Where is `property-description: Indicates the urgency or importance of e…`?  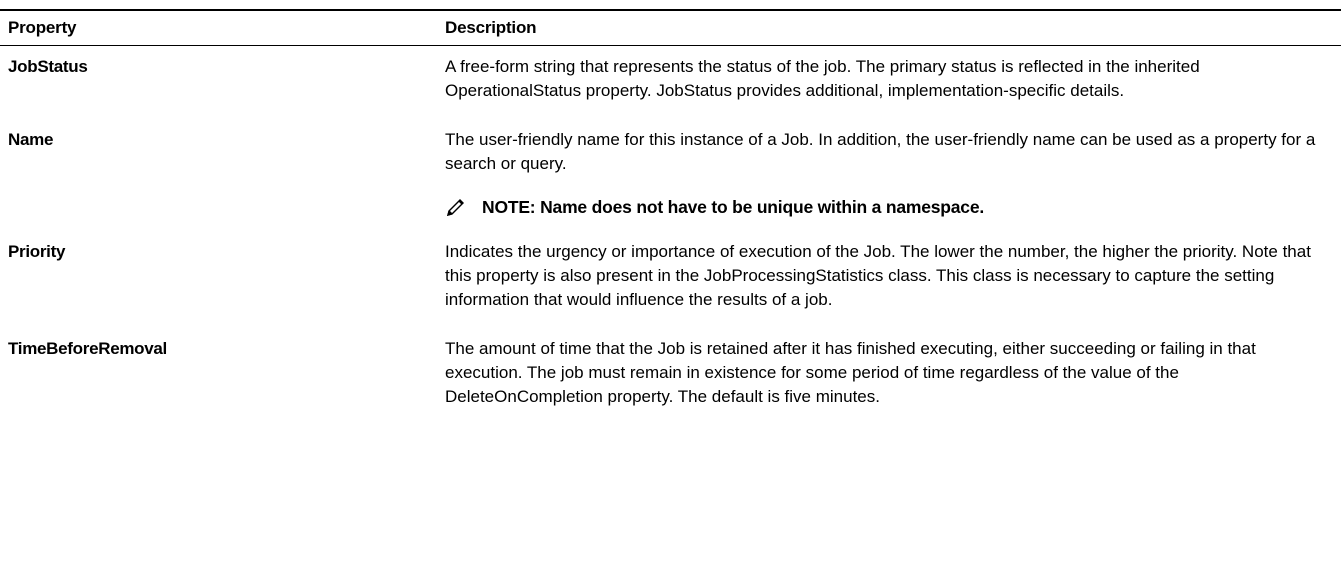 property-description: Indicates the urgency or importance of e… is located at coordinates (878, 275).